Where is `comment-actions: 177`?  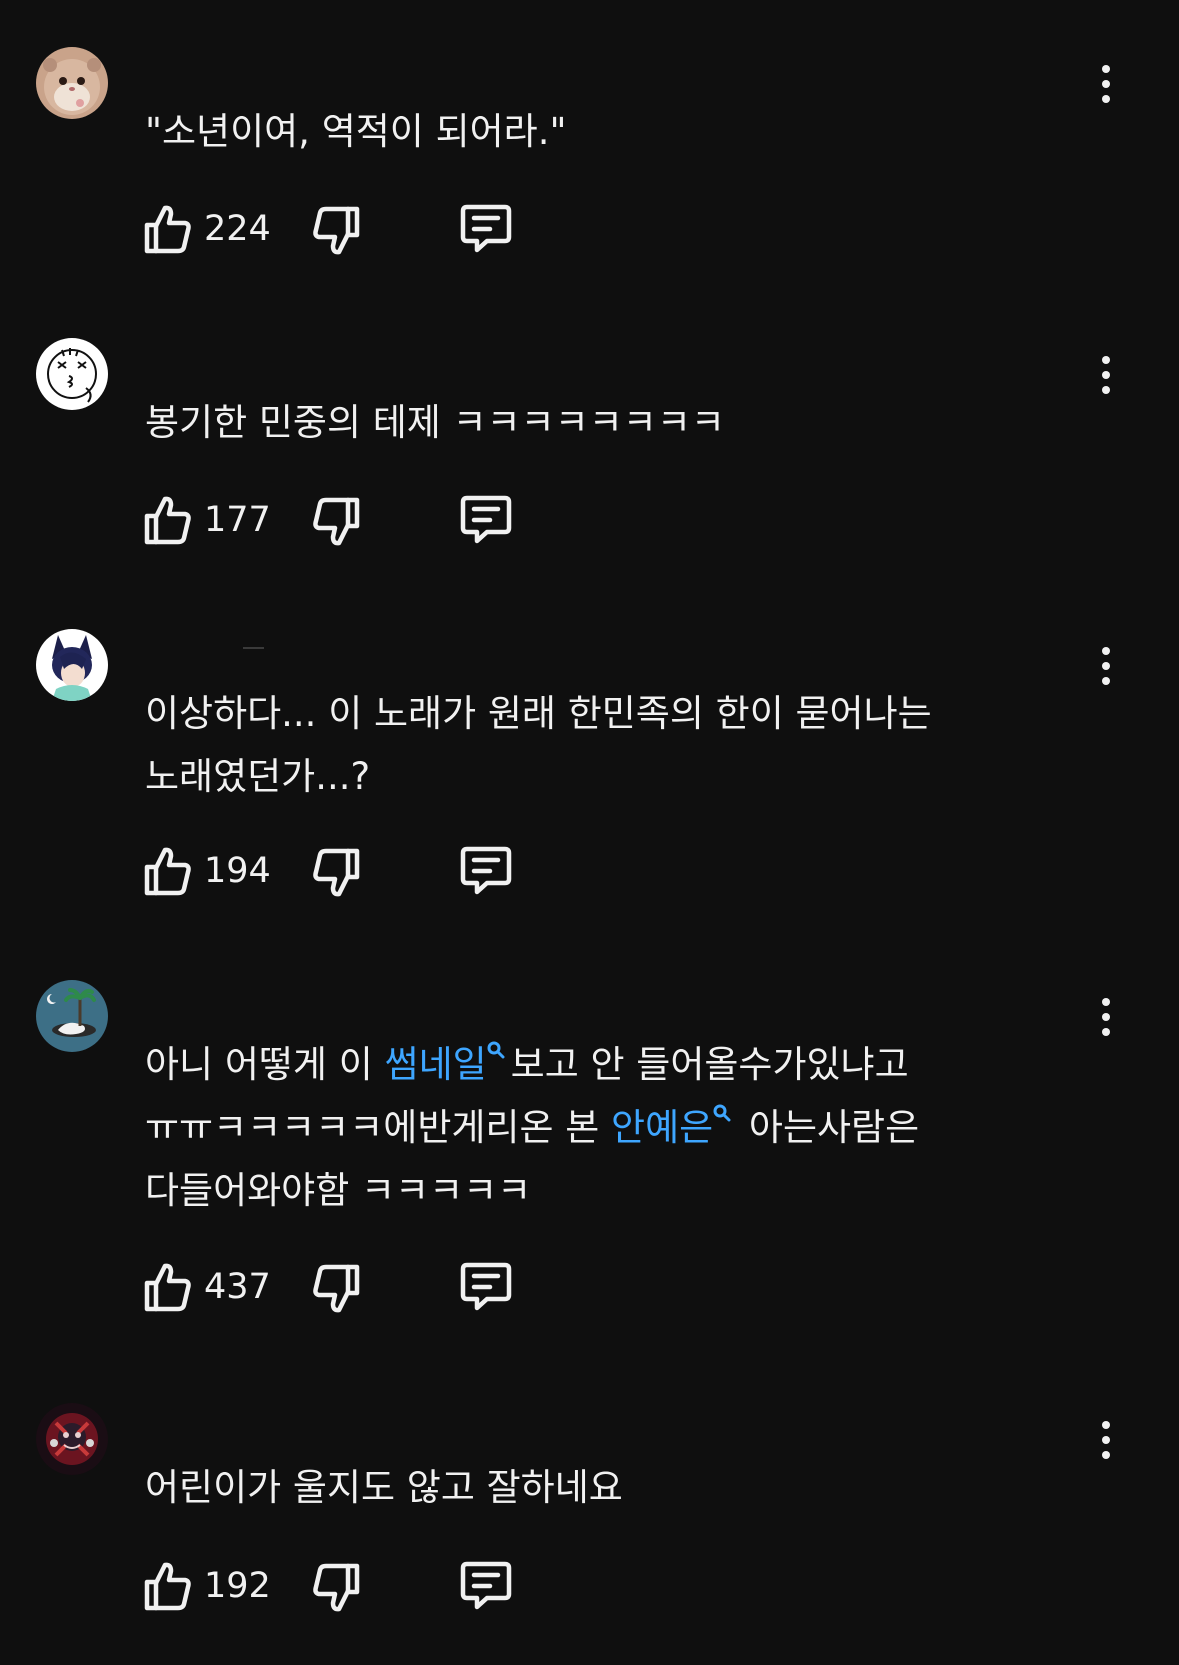
comment-actions: 177 is located at coordinates (353, 520).